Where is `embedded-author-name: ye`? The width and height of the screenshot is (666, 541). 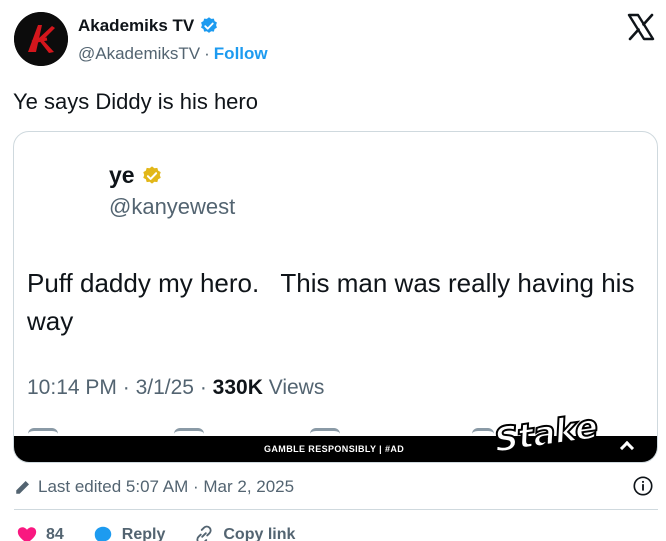
embedded-author-name: ye is located at coordinates (122, 175).